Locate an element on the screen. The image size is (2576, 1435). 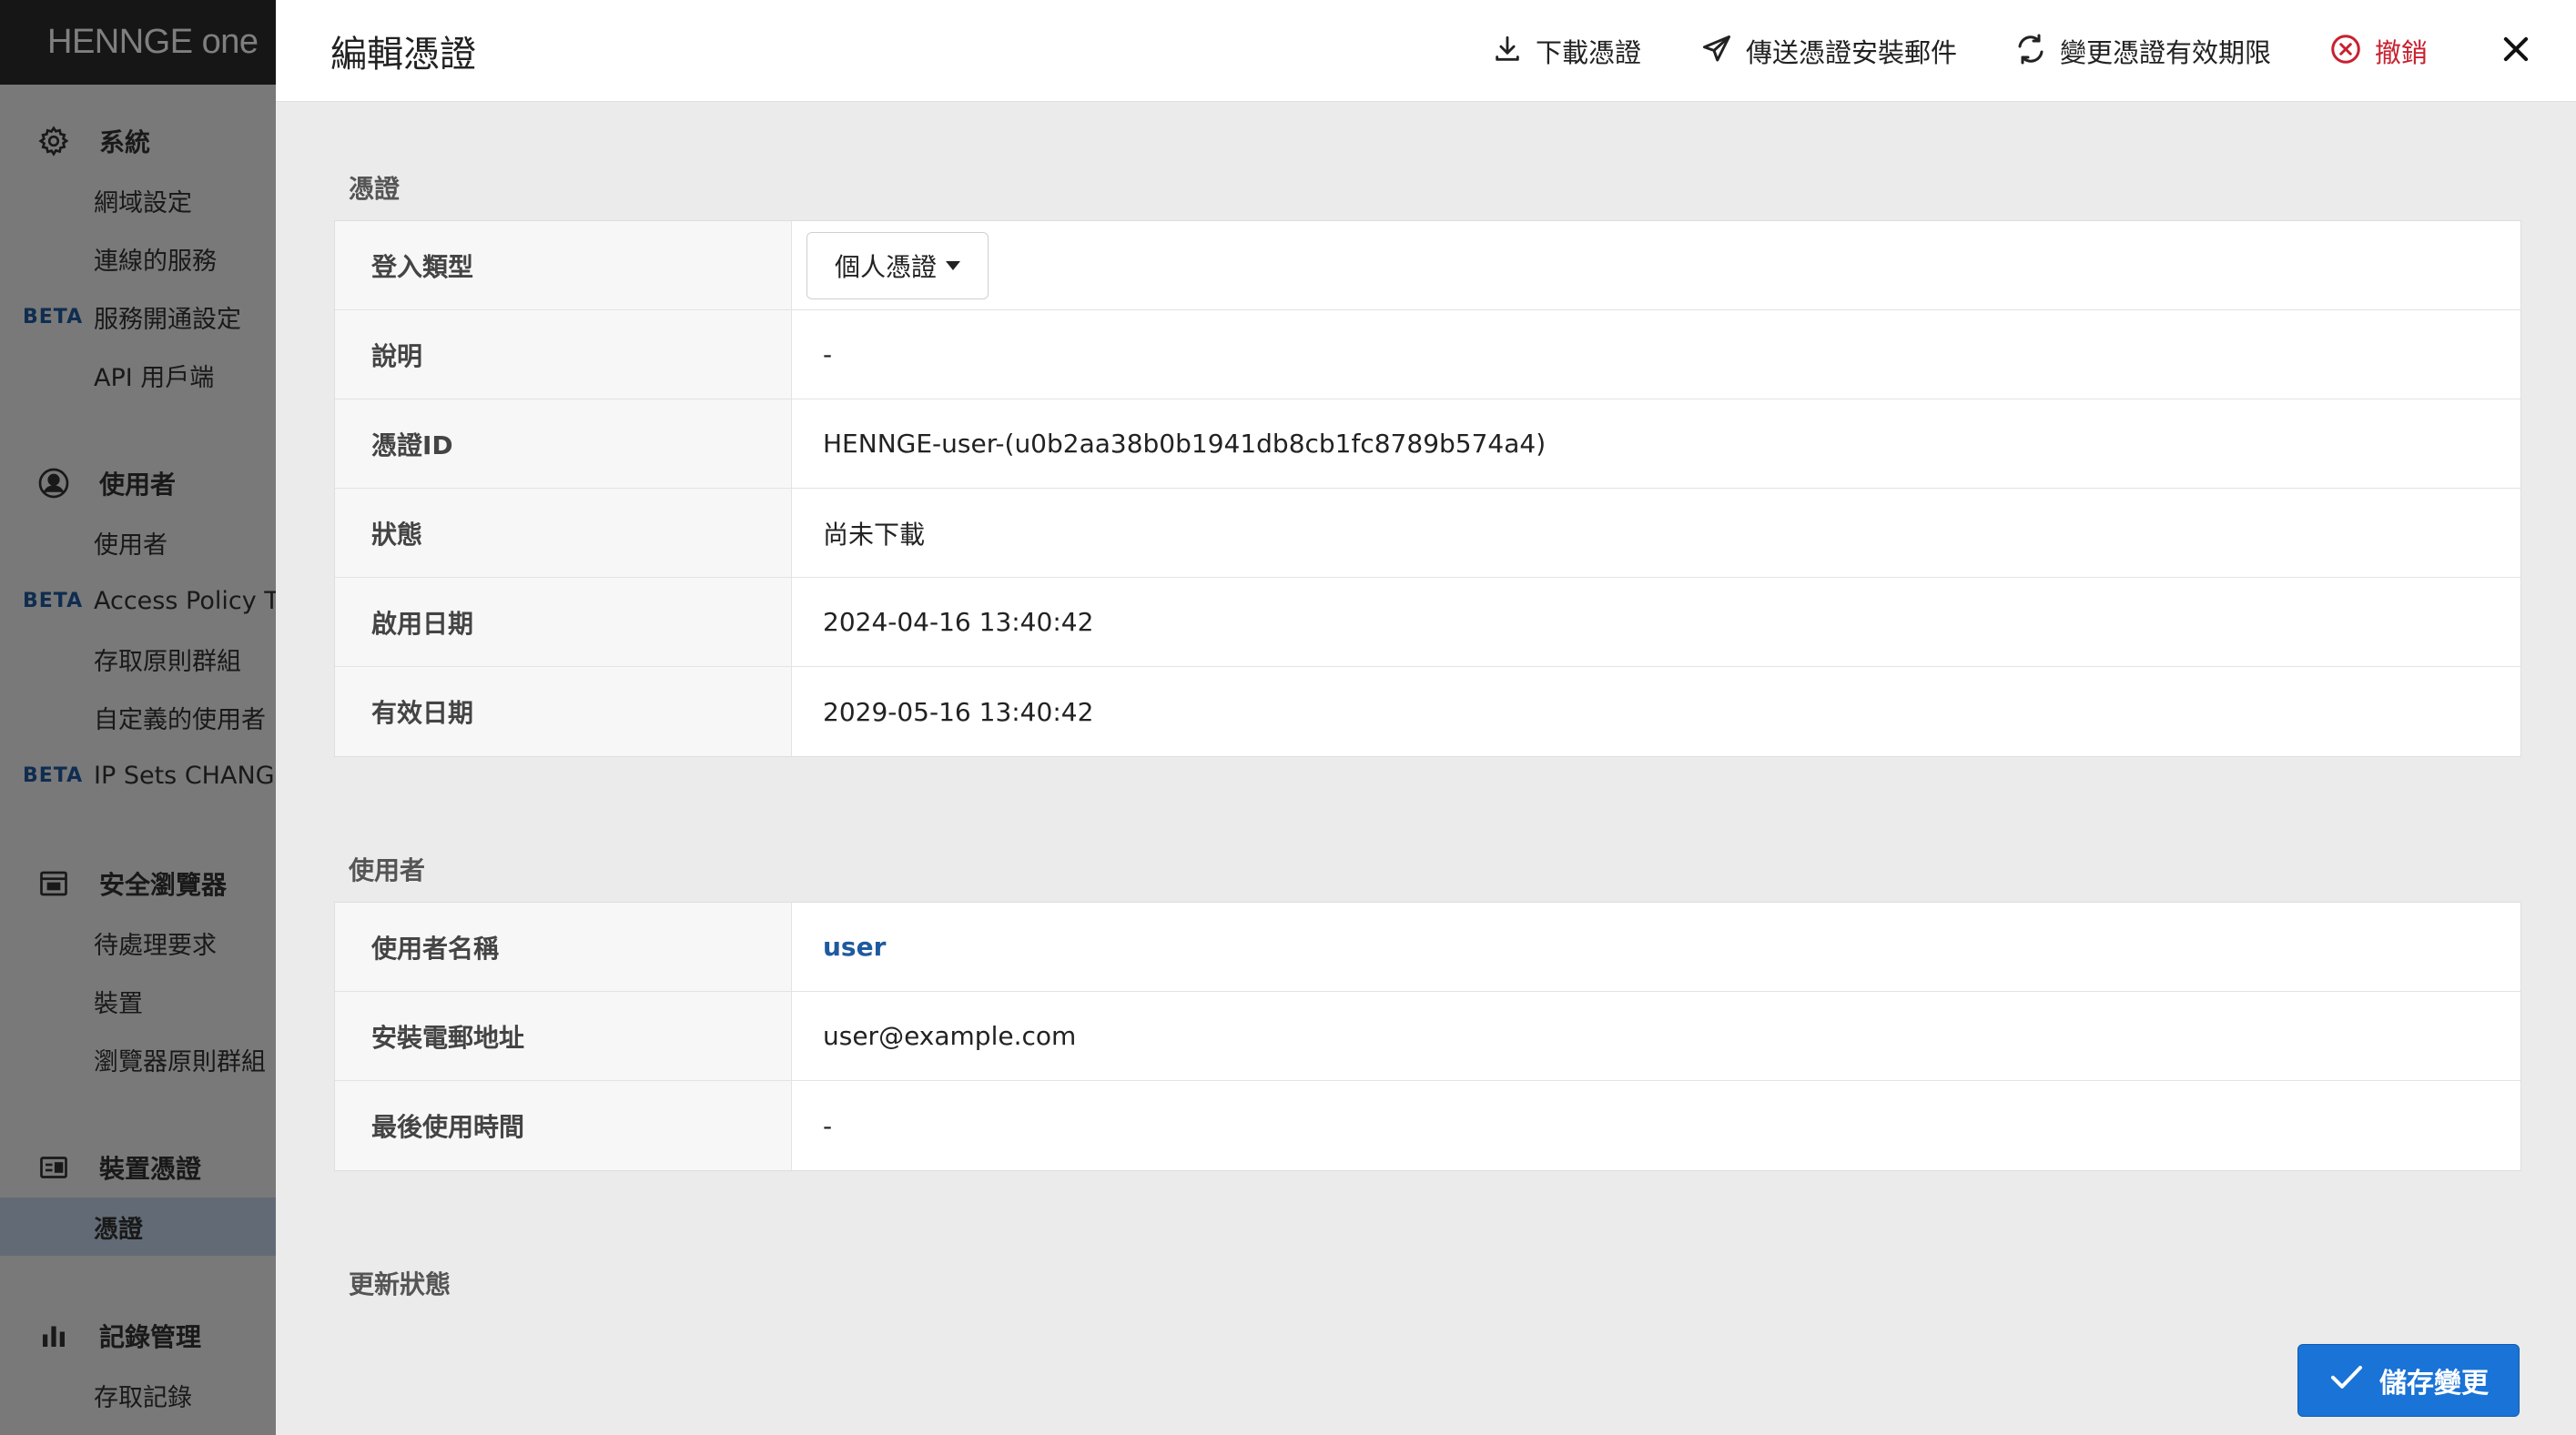
sidebar-item-label: 待處理要求 is located at coordinates (155, 945).